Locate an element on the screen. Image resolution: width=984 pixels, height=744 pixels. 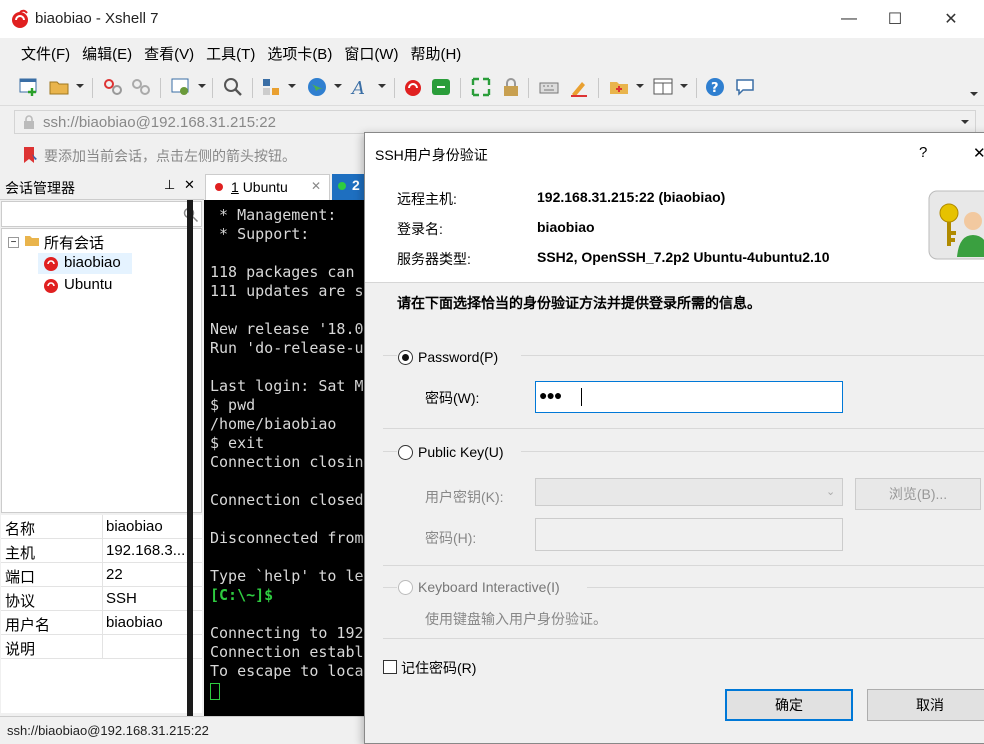
tab-ubuntu: 1 Ubuntu ✕ is located at coordinates (267, 187).